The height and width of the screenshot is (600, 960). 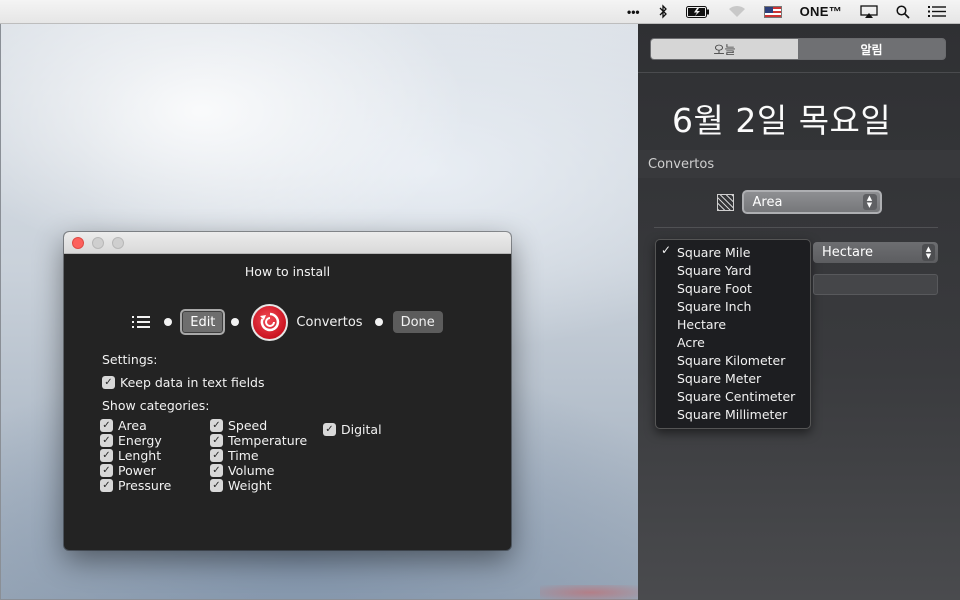 What do you see at coordinates (799, 164) in the screenshot?
I see `widget-header: Convertos` at bounding box center [799, 164].